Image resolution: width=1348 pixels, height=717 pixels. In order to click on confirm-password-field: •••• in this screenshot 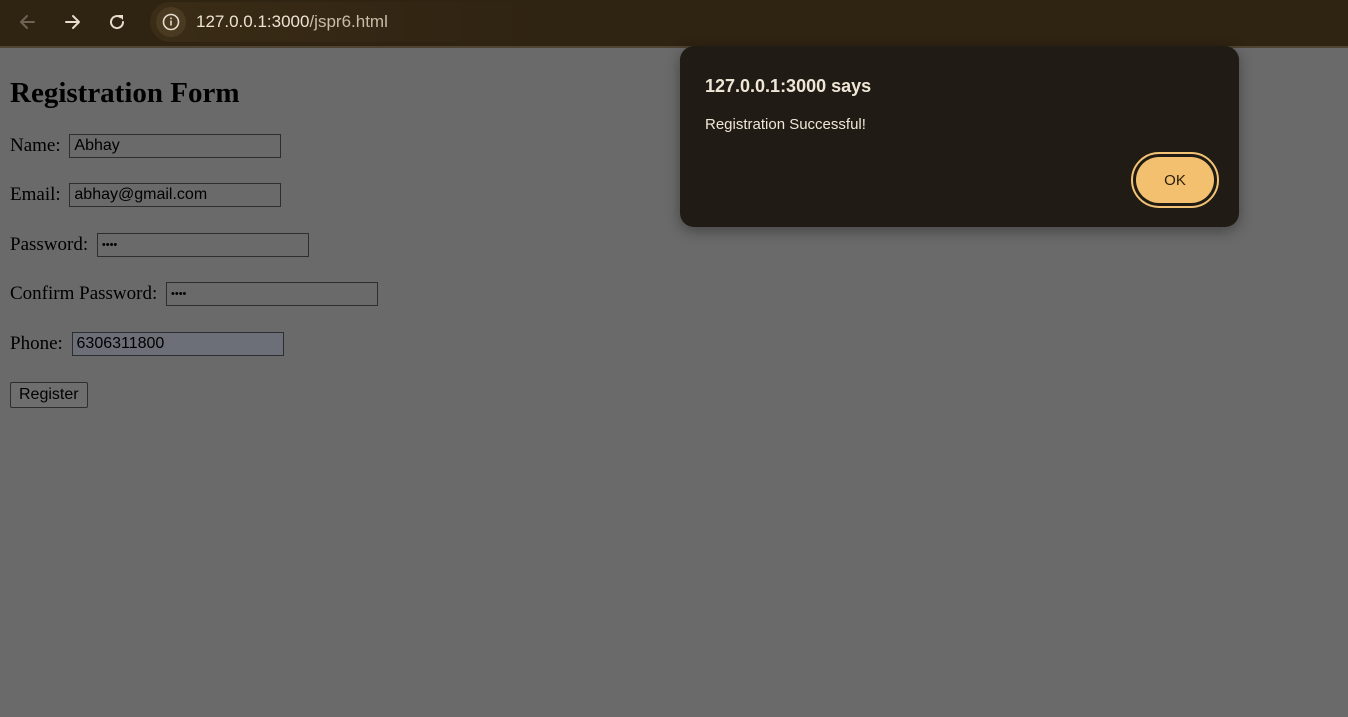, I will do `click(272, 294)`.